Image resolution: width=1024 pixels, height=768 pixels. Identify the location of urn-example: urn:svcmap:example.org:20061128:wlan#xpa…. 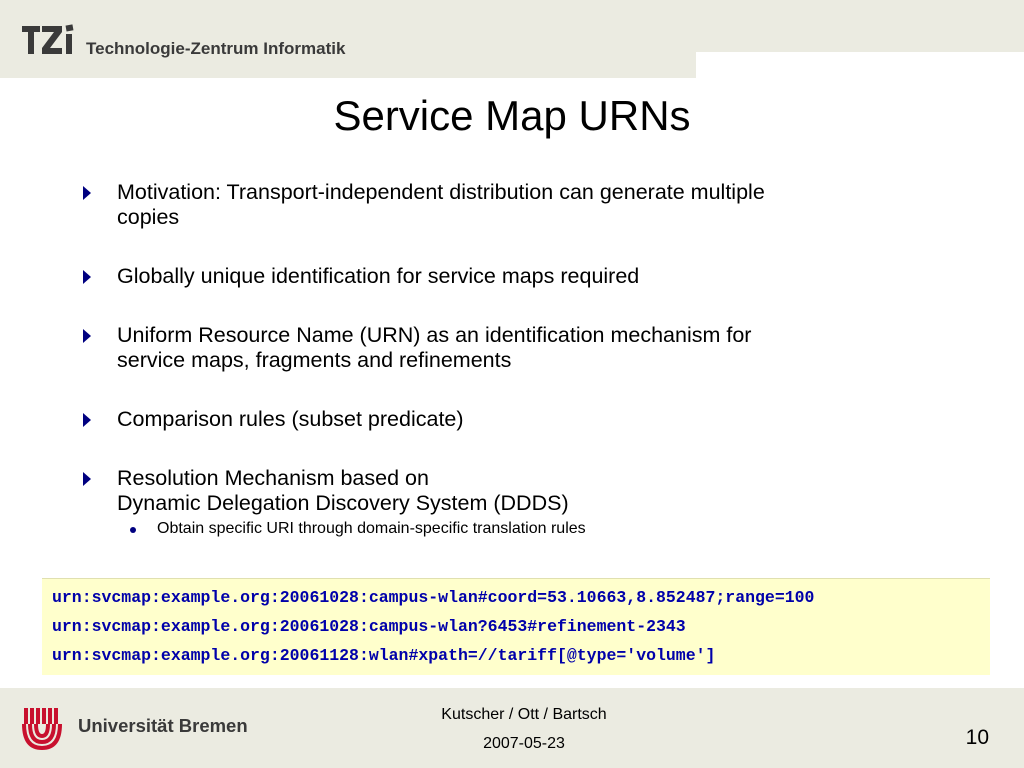
(384, 655).